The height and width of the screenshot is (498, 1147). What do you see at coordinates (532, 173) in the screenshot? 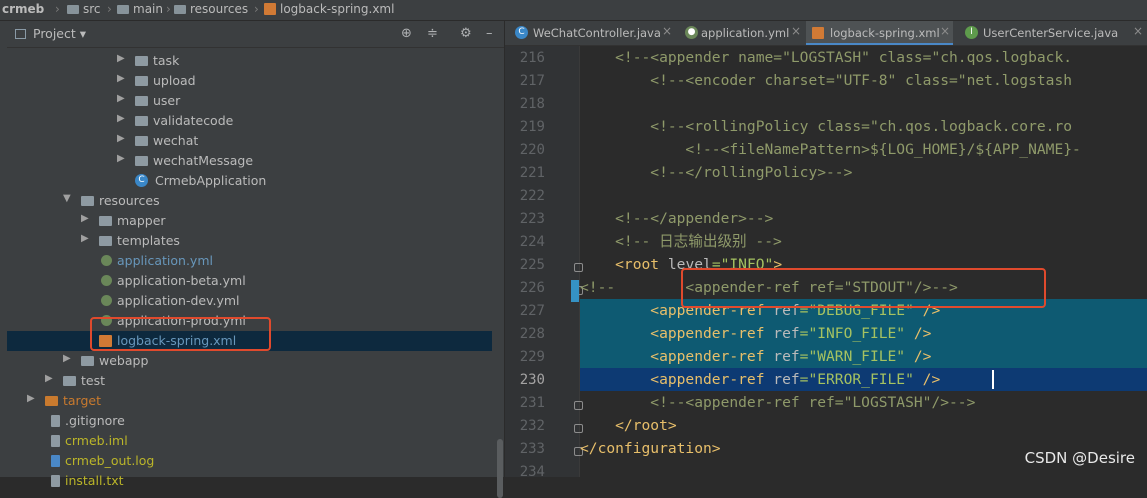
I see `line-number: 221` at bounding box center [532, 173].